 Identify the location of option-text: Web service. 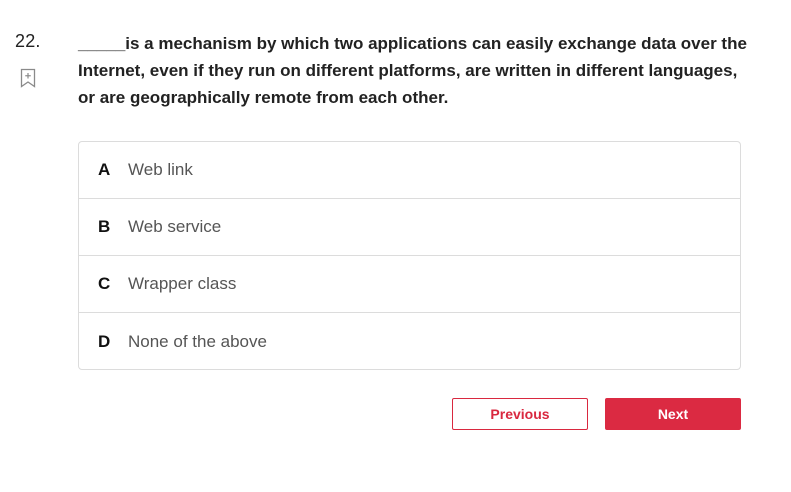
(175, 226).